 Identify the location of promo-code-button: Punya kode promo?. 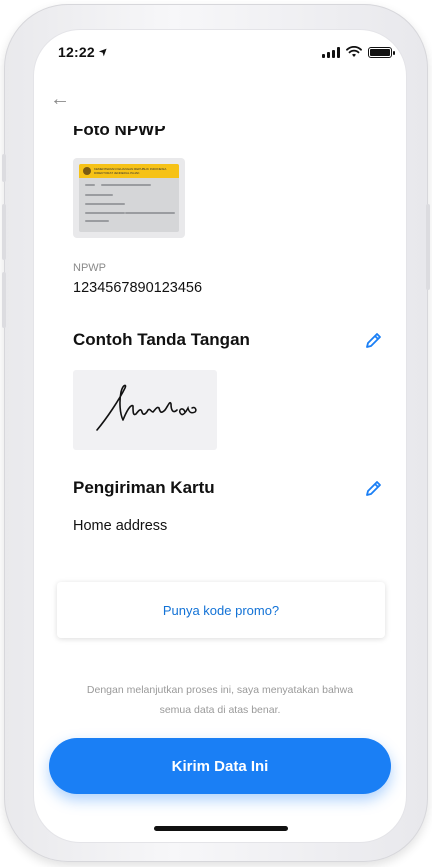
(221, 610).